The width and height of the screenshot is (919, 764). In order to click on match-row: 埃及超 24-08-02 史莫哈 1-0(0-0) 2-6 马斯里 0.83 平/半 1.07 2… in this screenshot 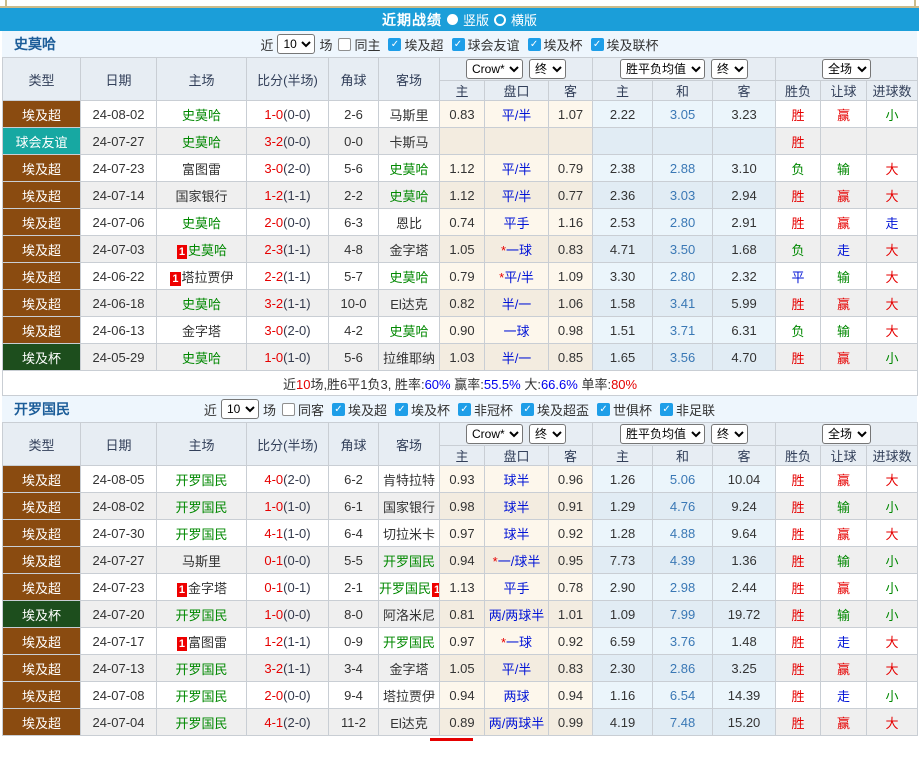, I will do `click(460, 114)`.